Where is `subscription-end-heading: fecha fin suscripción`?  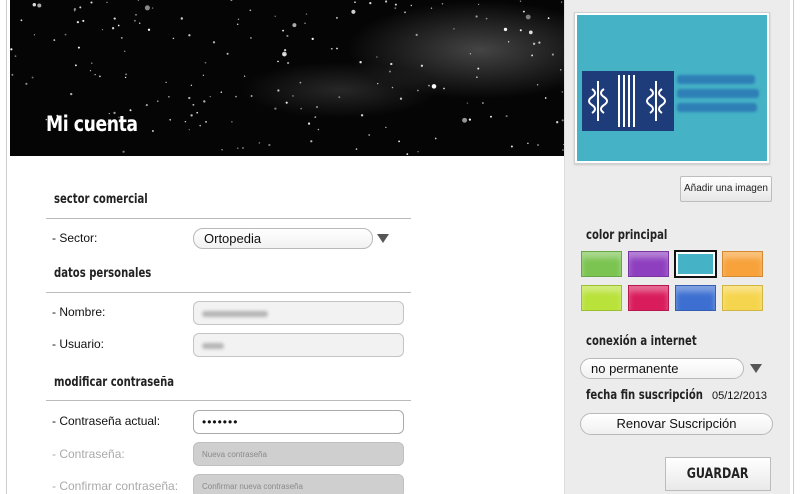 subscription-end-heading: fecha fin suscripción is located at coordinates (644, 395).